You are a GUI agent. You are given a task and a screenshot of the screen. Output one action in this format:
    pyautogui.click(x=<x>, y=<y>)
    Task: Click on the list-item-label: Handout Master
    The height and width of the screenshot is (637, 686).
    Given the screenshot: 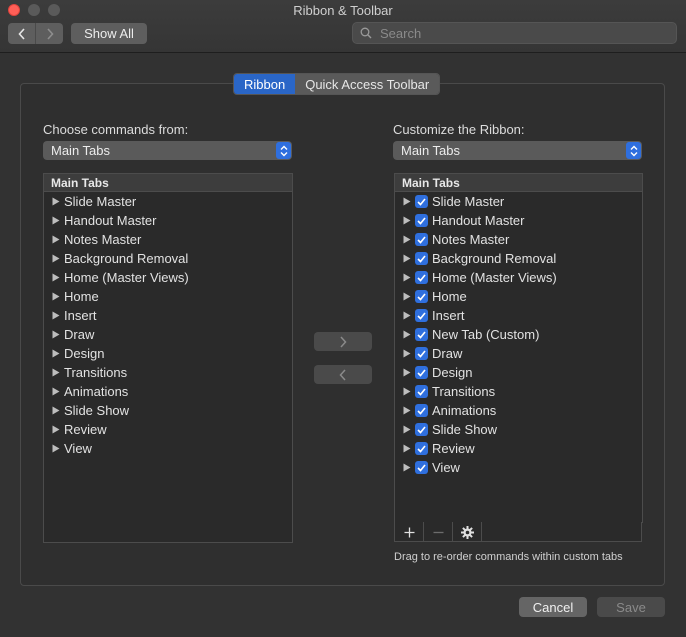 What is the action you would take?
    pyautogui.click(x=110, y=220)
    